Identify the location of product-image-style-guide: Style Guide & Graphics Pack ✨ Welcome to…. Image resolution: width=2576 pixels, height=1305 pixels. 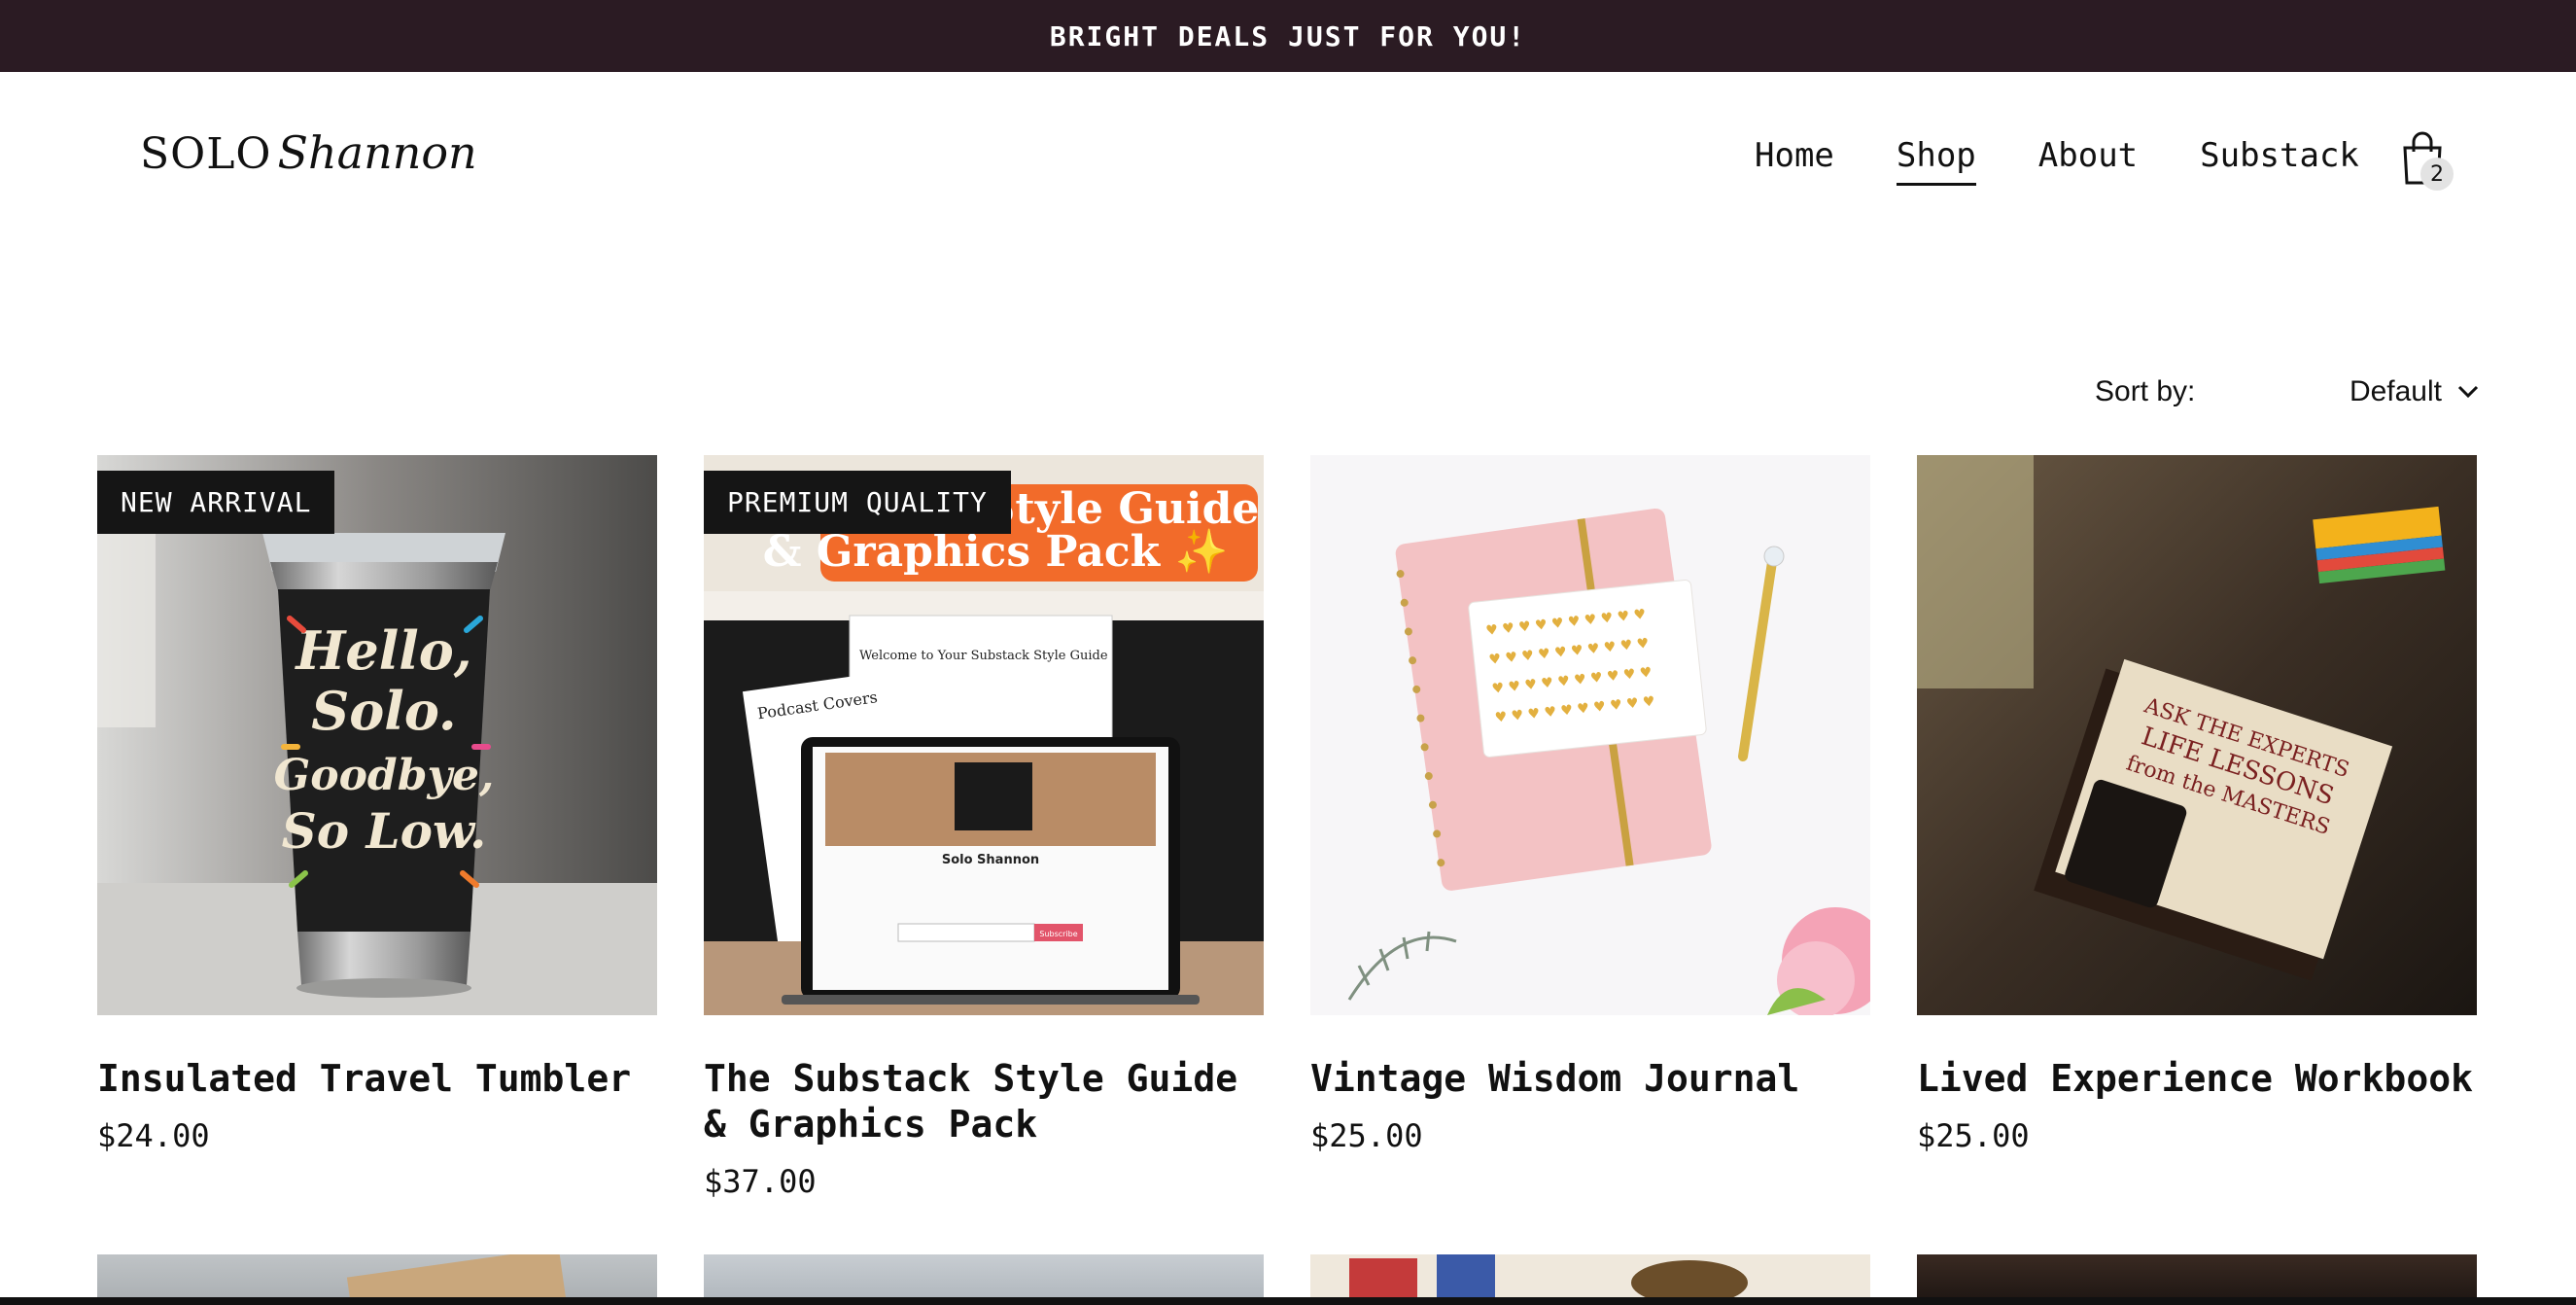
(984, 735).